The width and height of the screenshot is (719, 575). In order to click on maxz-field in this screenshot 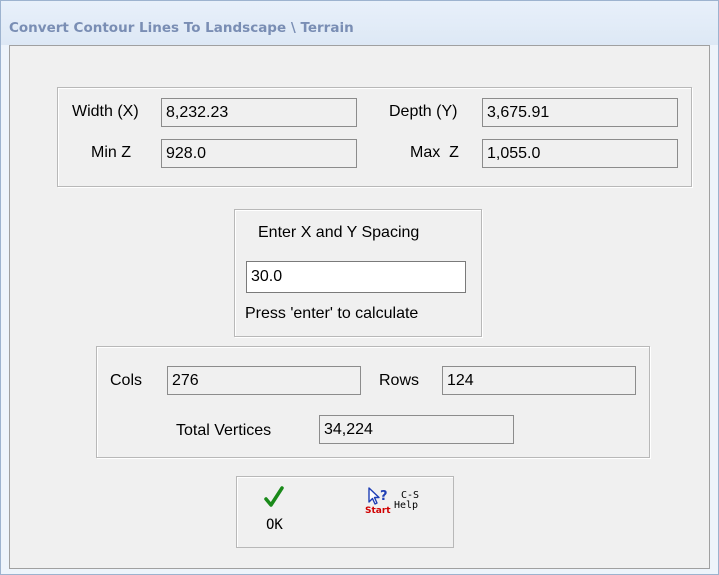, I will do `click(580, 153)`.